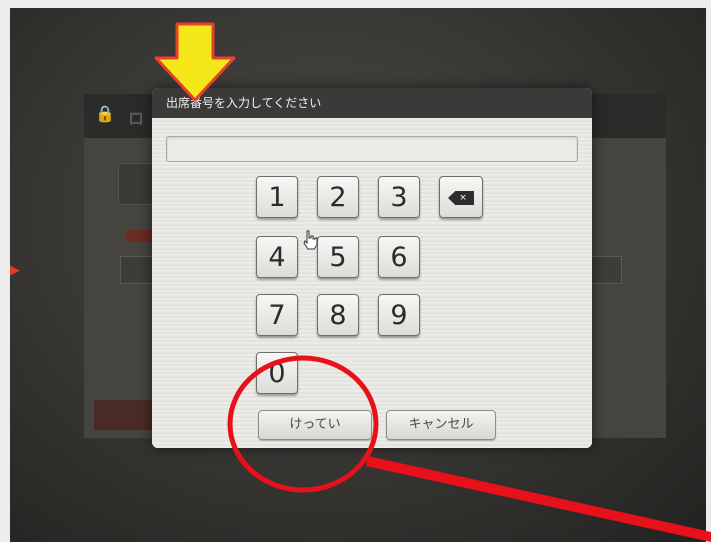 The height and width of the screenshot is (542, 711). What do you see at coordinates (441, 425) in the screenshot?
I see `cancel-button: キャンセル` at bounding box center [441, 425].